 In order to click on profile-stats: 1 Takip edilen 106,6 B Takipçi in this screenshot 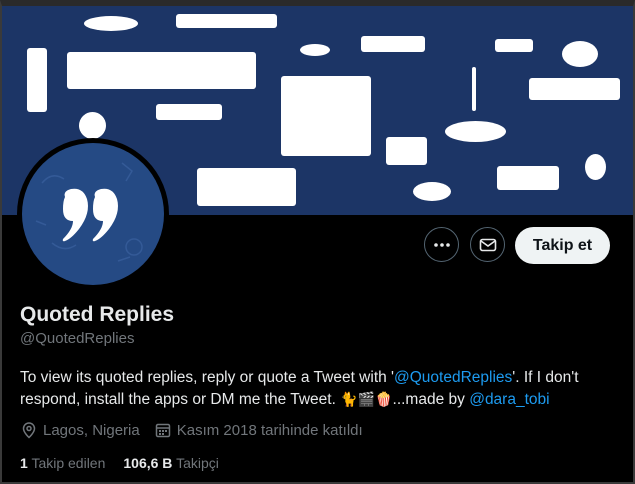, I will do `click(128, 463)`.